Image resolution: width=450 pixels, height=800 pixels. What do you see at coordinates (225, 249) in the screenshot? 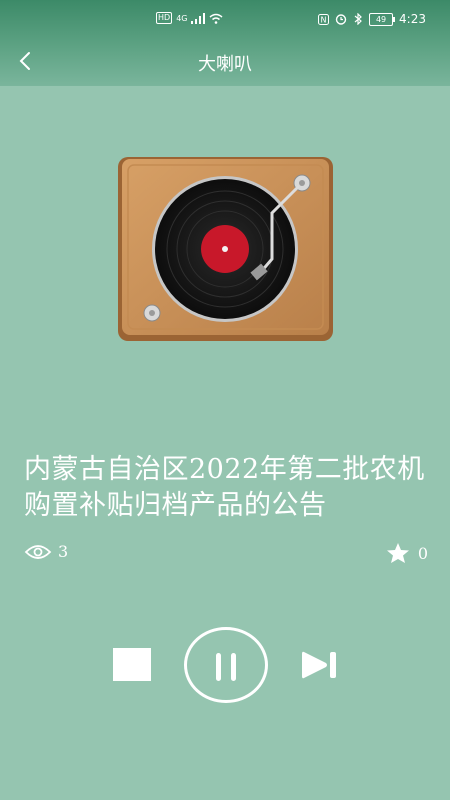
I see `record-player-image` at bounding box center [225, 249].